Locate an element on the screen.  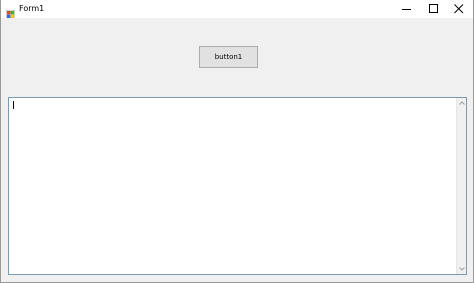
minimize-button is located at coordinates (407, 9).